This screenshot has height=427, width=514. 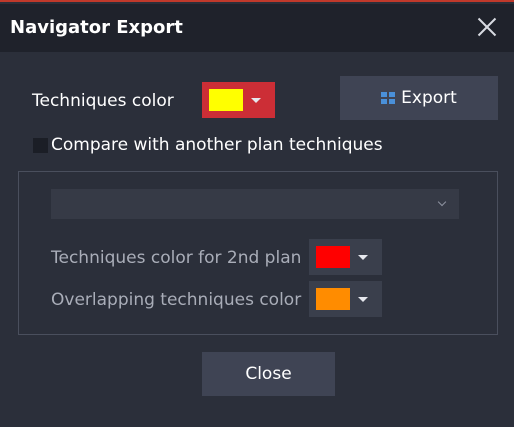 What do you see at coordinates (429, 98) in the screenshot?
I see `export-button-label: Export` at bounding box center [429, 98].